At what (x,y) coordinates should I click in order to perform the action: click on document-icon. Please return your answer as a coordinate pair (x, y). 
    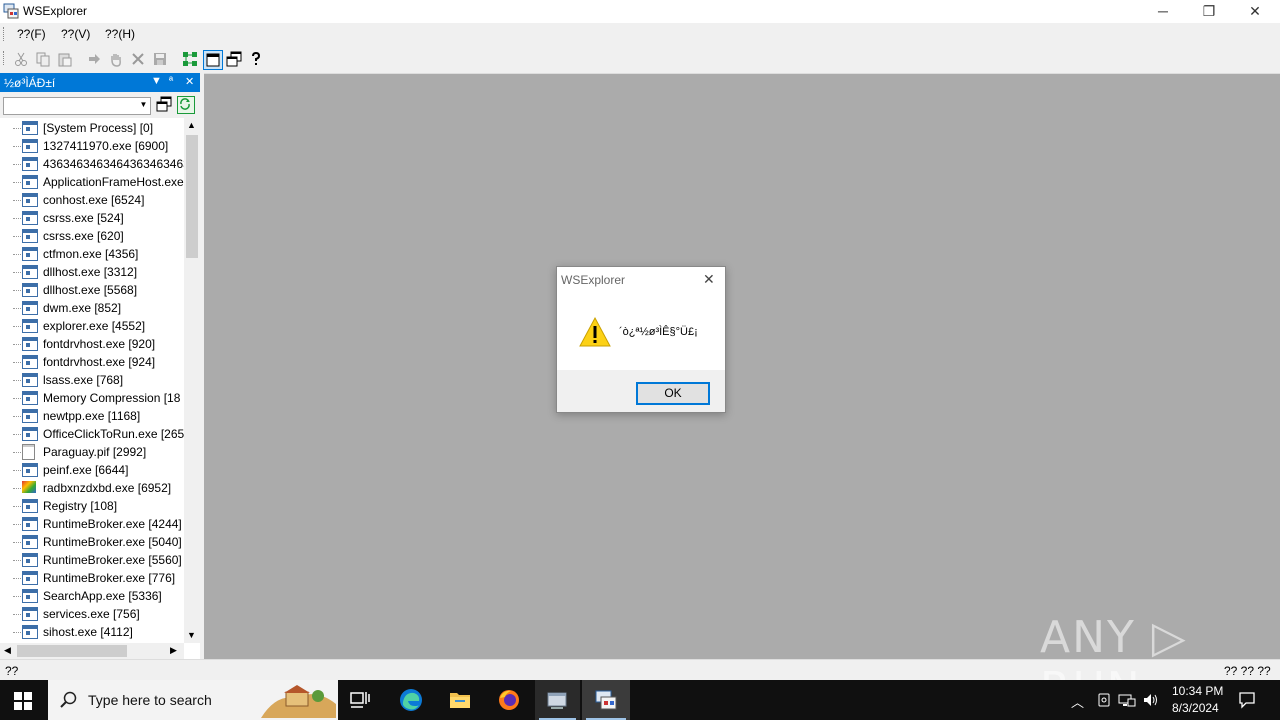
    Looking at the image, I should click on (28, 452).